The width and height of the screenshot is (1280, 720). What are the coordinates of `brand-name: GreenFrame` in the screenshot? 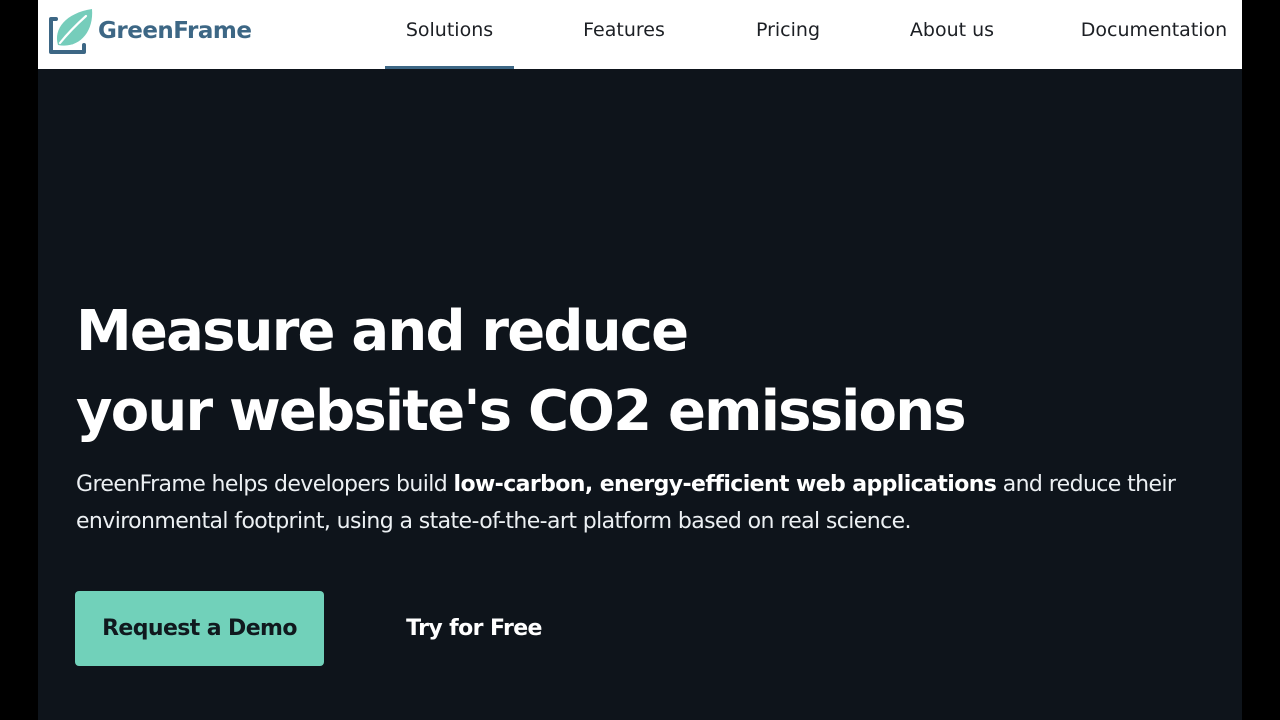 It's located at (175, 31).